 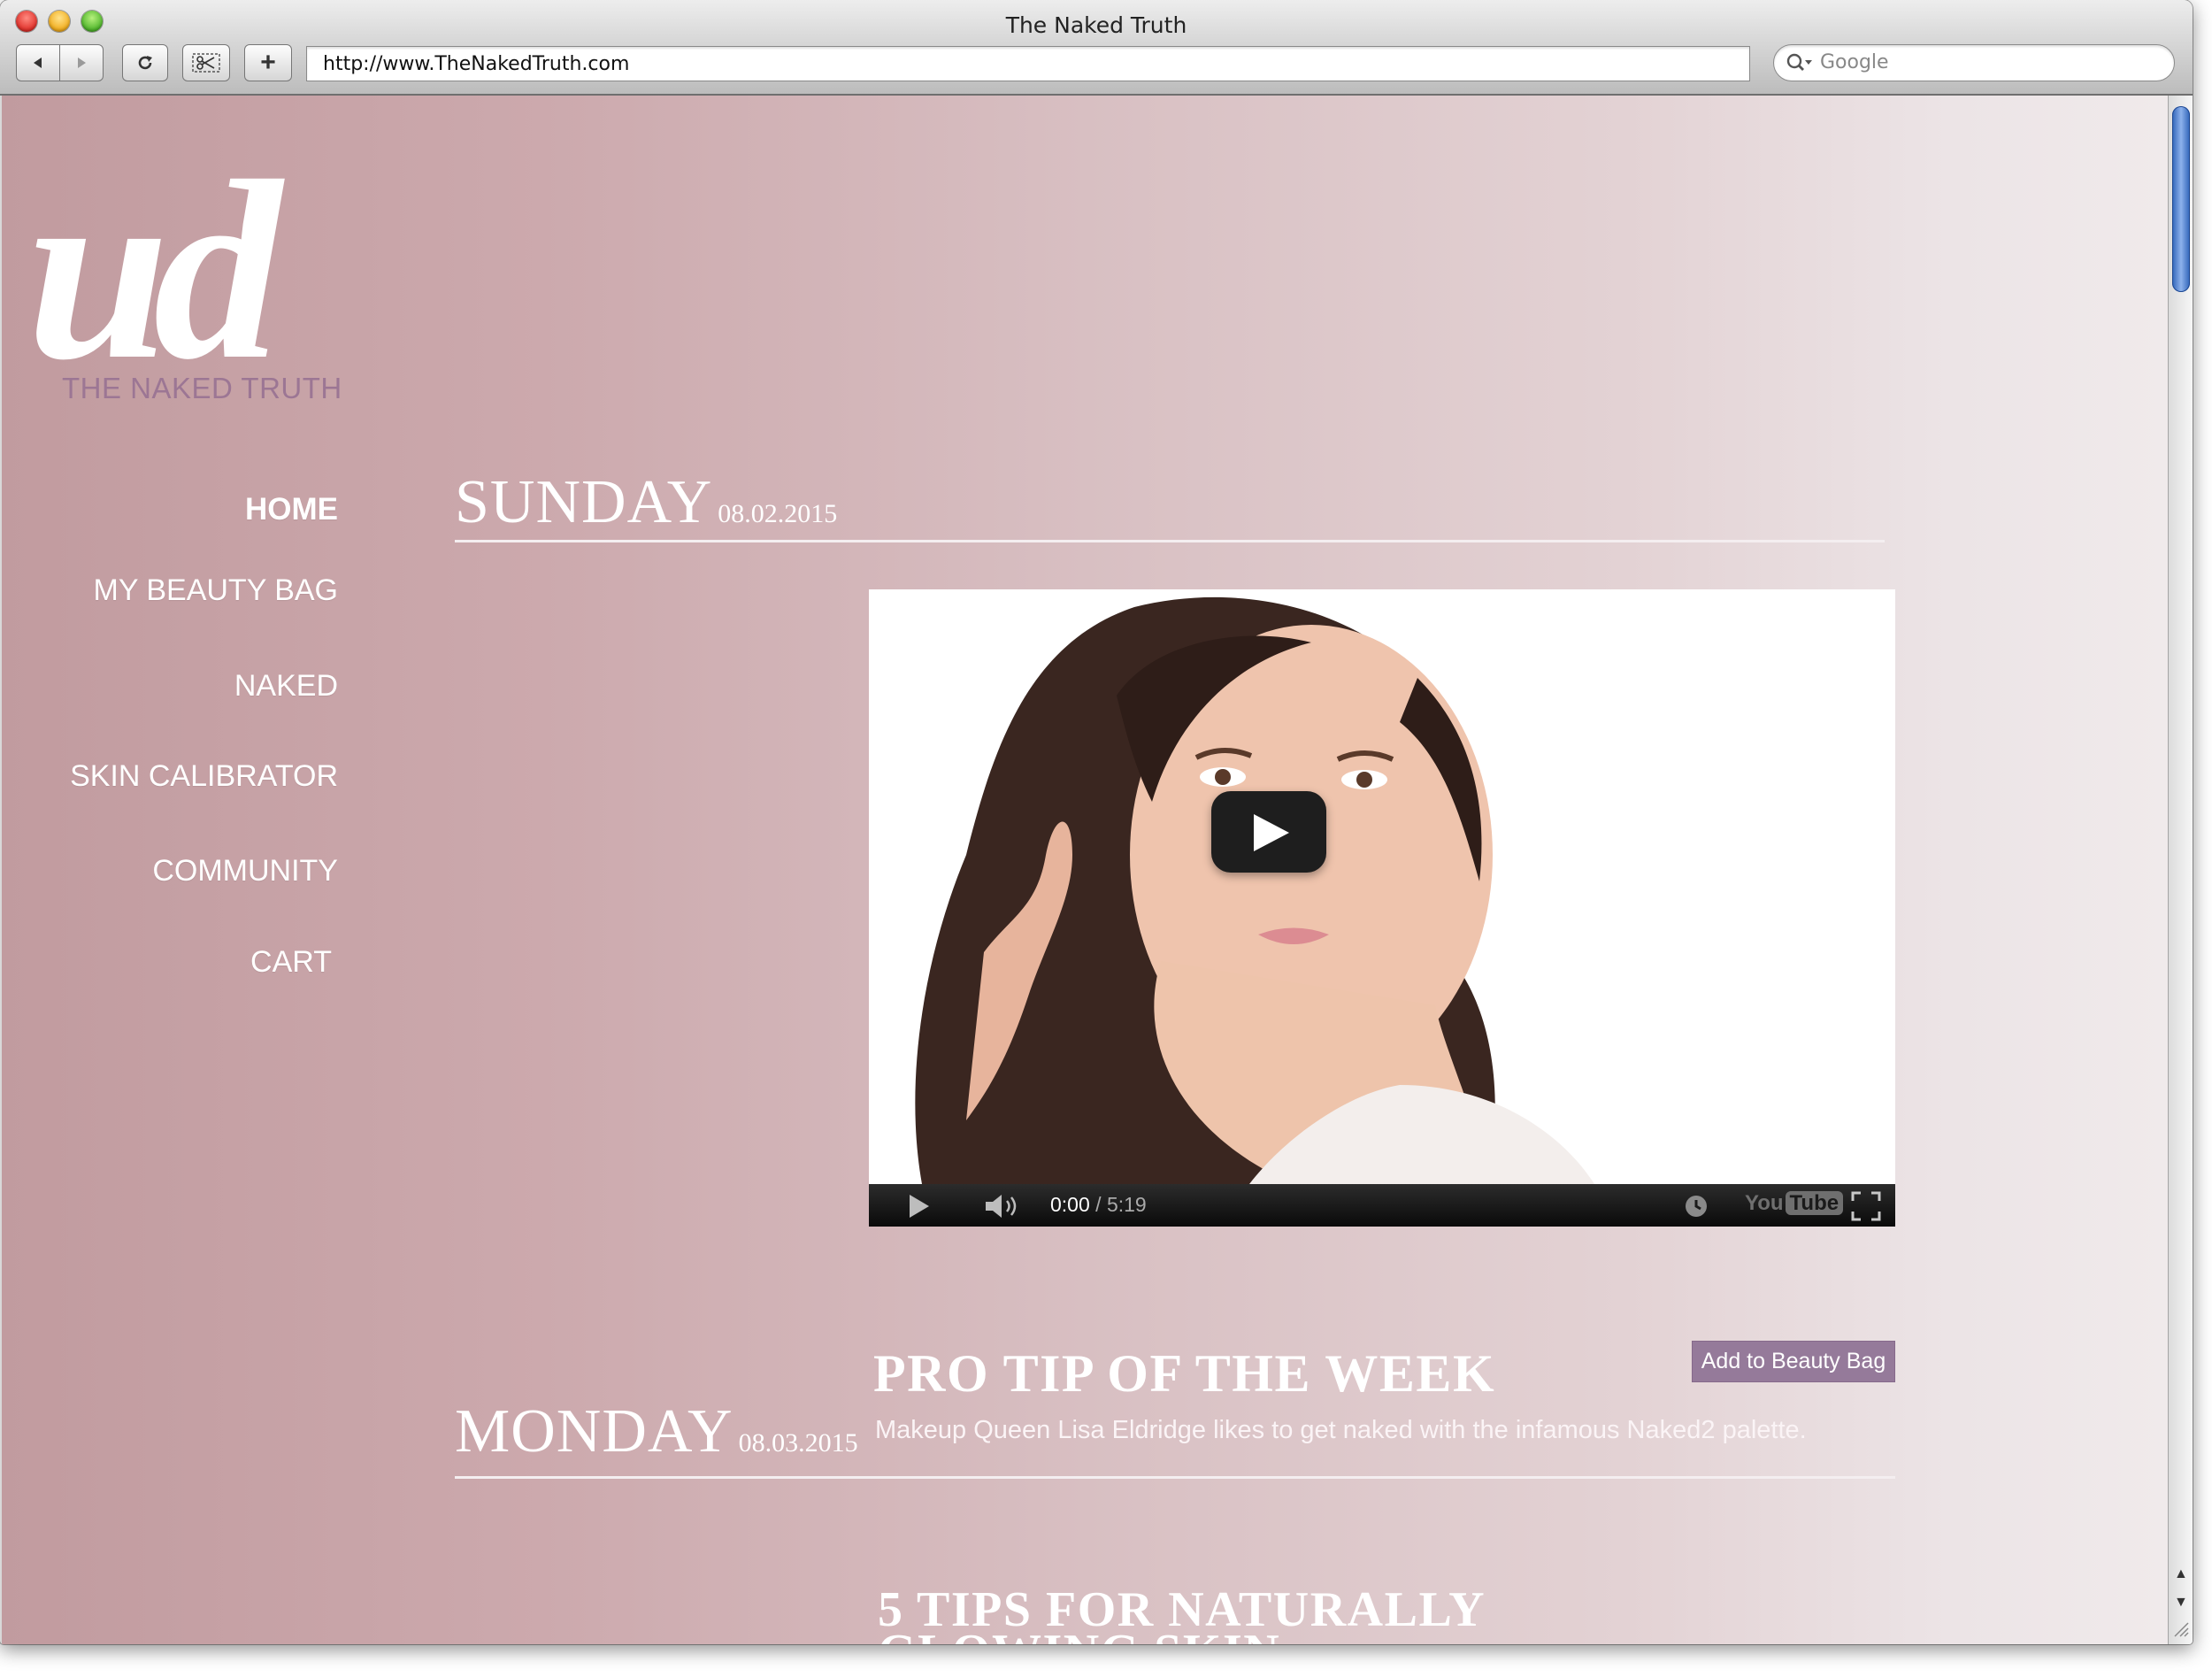 I want to click on video-time: 0:00 / 5:19, so click(x=1099, y=1205).